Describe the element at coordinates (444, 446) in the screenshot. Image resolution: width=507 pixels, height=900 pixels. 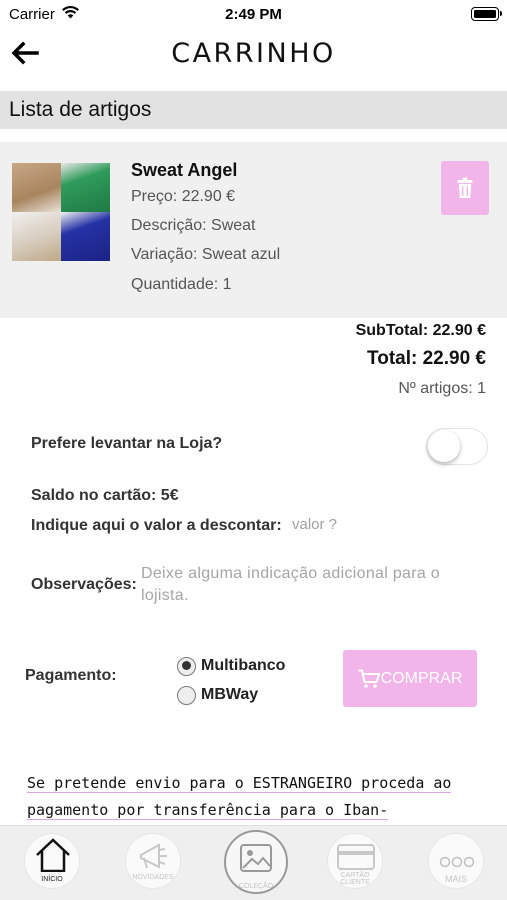
I see `toggle-knob` at that location.